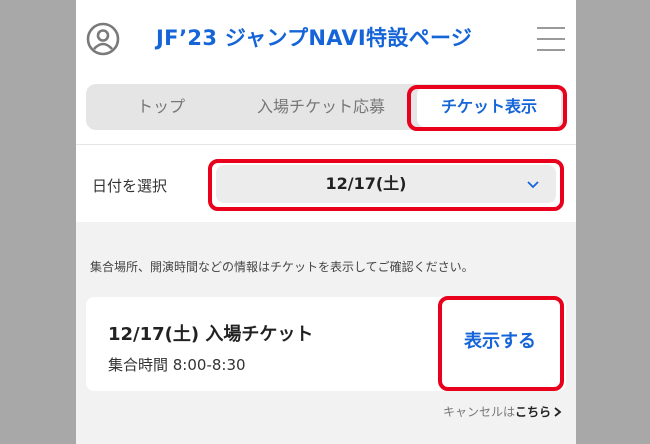 This screenshot has height=444, width=650. What do you see at coordinates (161, 107) in the screenshot?
I see `tab-top: トップ` at bounding box center [161, 107].